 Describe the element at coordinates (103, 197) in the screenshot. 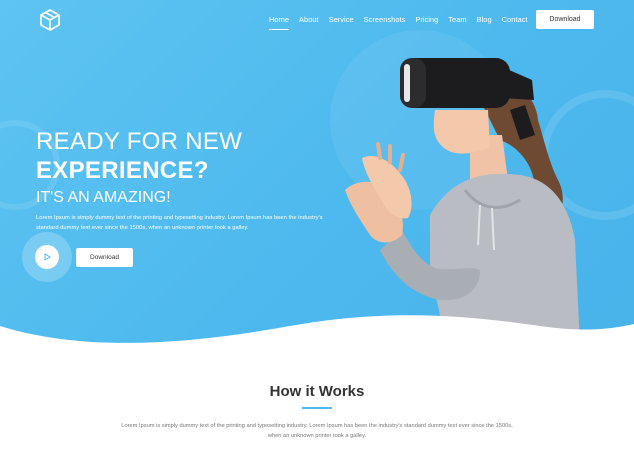

I see `hero-subheading: IT'S AN AMAZING!` at that location.